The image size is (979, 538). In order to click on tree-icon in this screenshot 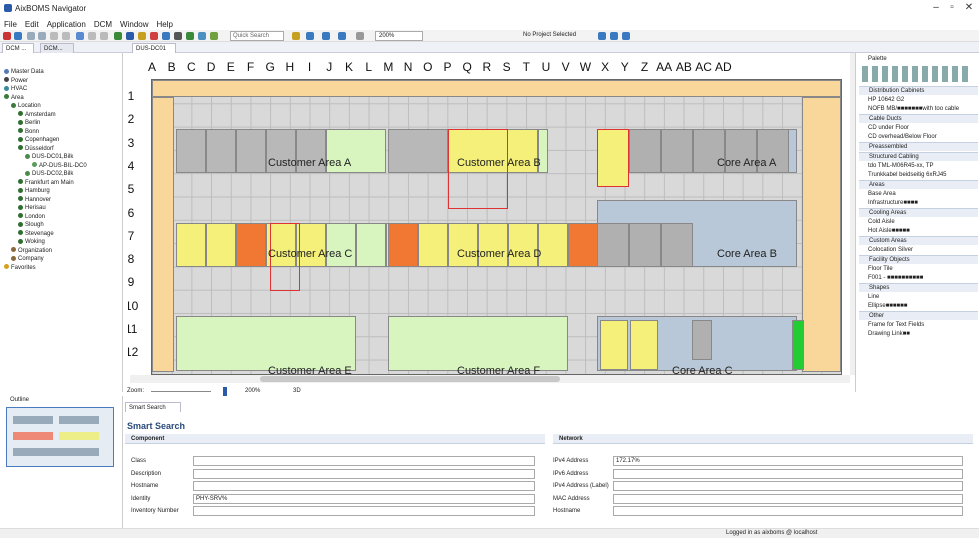, I will do `click(190, 36)`.